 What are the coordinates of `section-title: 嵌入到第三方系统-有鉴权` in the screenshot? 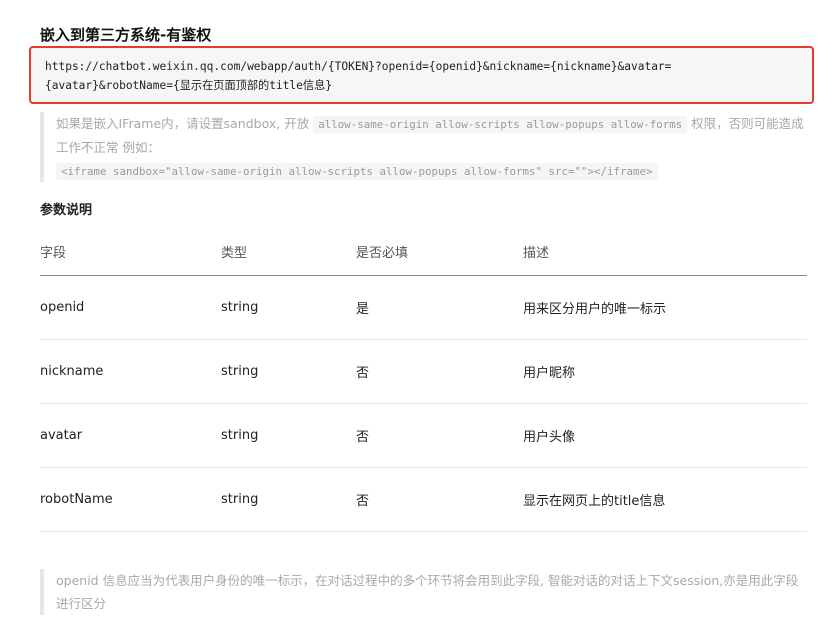 It's located at (126, 35).